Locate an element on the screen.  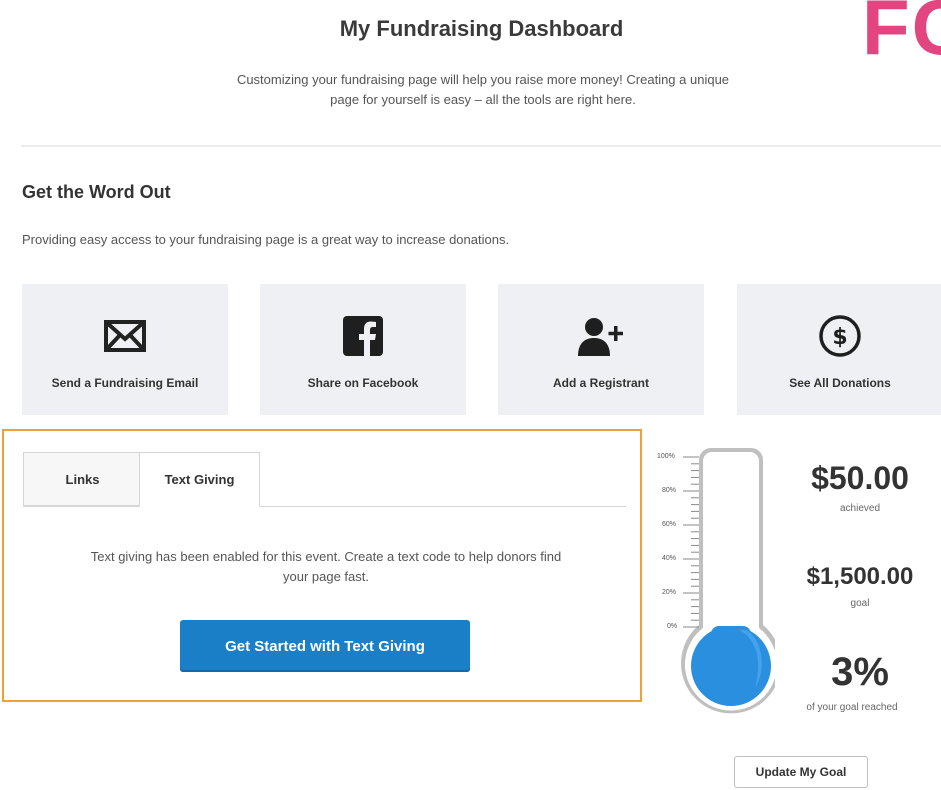
share-facebook-tile: Share on Facebook is located at coordinates (363, 349).